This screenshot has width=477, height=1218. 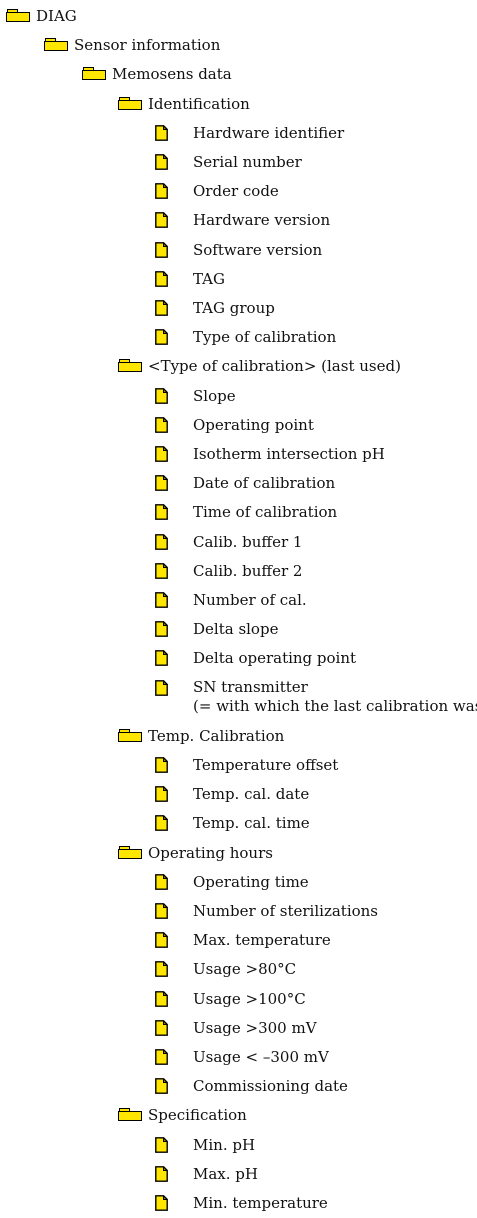 I want to click on tree-folder-node: Specification, so click(x=182, y=1115).